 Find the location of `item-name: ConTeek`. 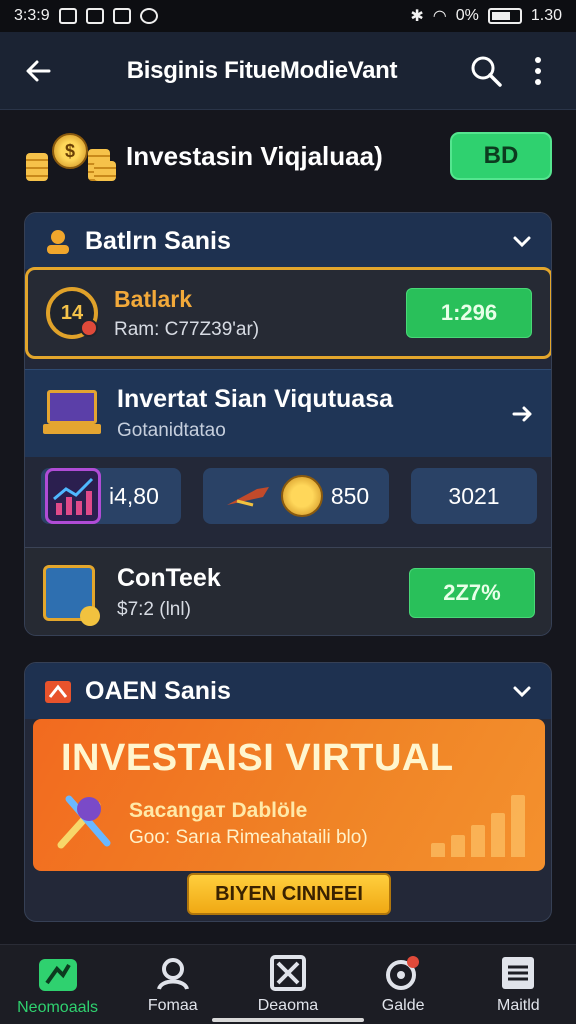

item-name: ConTeek is located at coordinates (169, 578).